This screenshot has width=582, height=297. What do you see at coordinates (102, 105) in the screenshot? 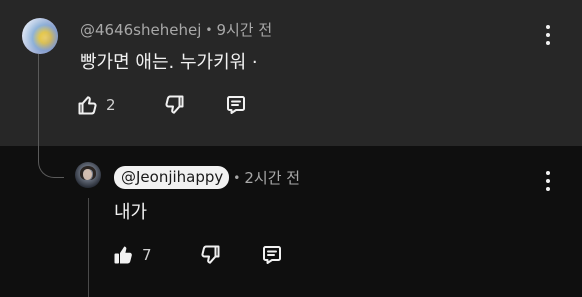
I see `like-button: 2` at bounding box center [102, 105].